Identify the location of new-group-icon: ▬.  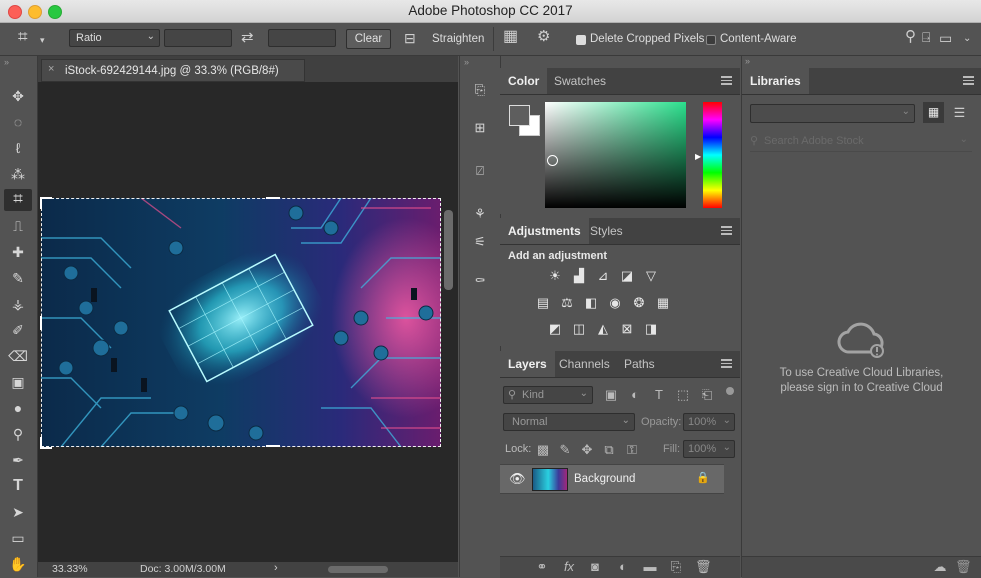
(650, 567).